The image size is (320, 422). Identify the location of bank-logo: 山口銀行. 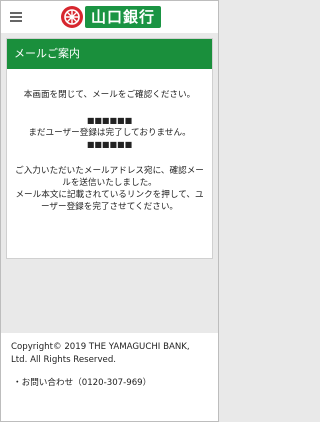
(111, 17).